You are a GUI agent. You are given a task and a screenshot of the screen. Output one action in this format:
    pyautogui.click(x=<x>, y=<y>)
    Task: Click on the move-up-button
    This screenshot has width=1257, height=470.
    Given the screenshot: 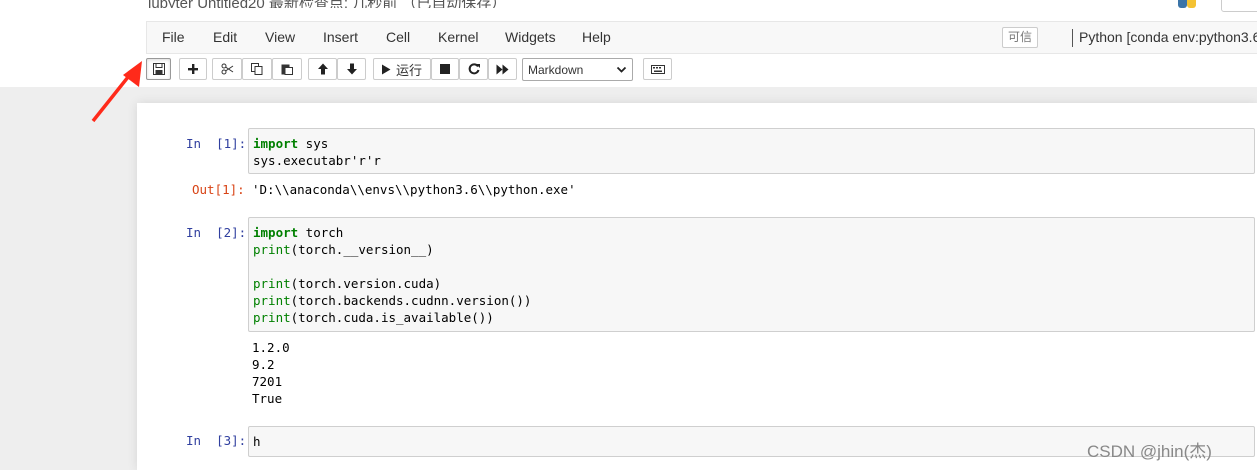 What is the action you would take?
    pyautogui.click(x=322, y=69)
    